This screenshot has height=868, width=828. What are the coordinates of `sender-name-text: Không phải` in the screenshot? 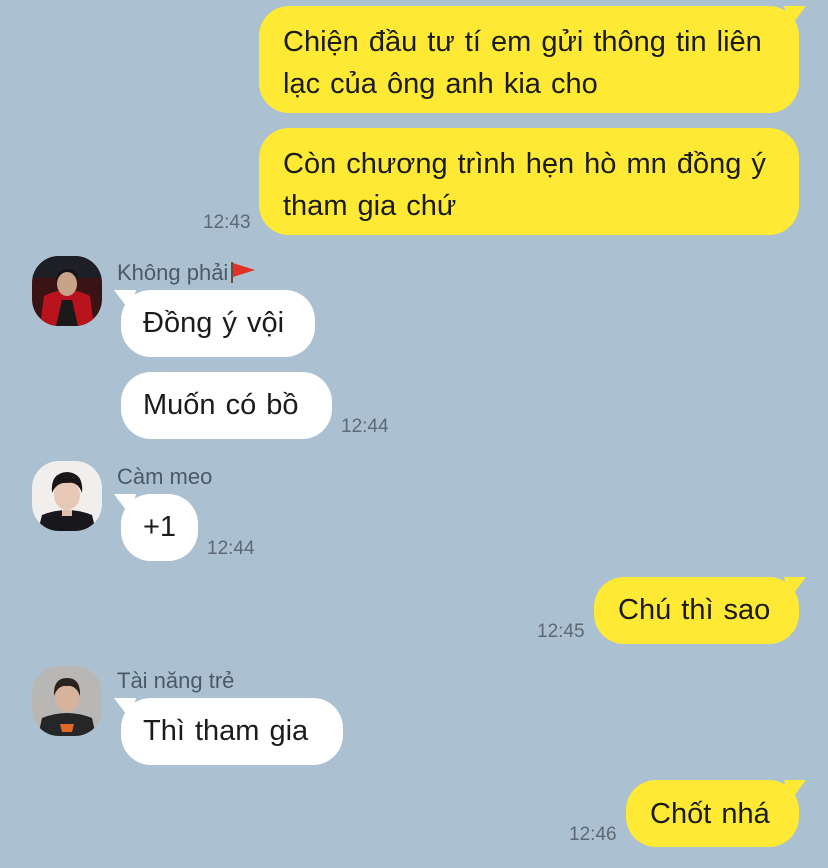 It's located at (173, 272).